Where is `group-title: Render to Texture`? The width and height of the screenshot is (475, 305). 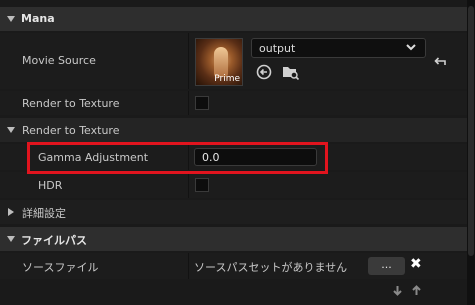
group-title: Render to Texture is located at coordinates (71, 130).